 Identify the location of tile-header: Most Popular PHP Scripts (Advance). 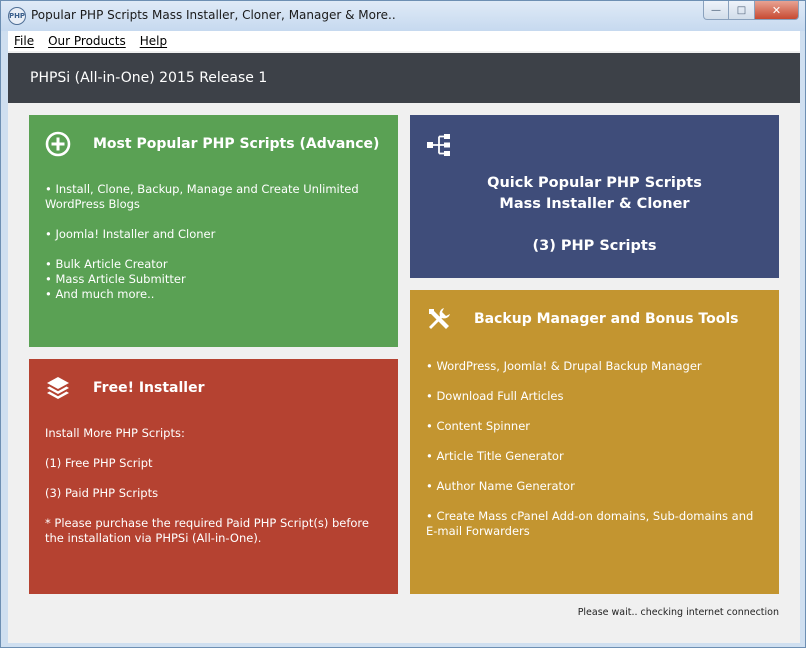
(212, 144).